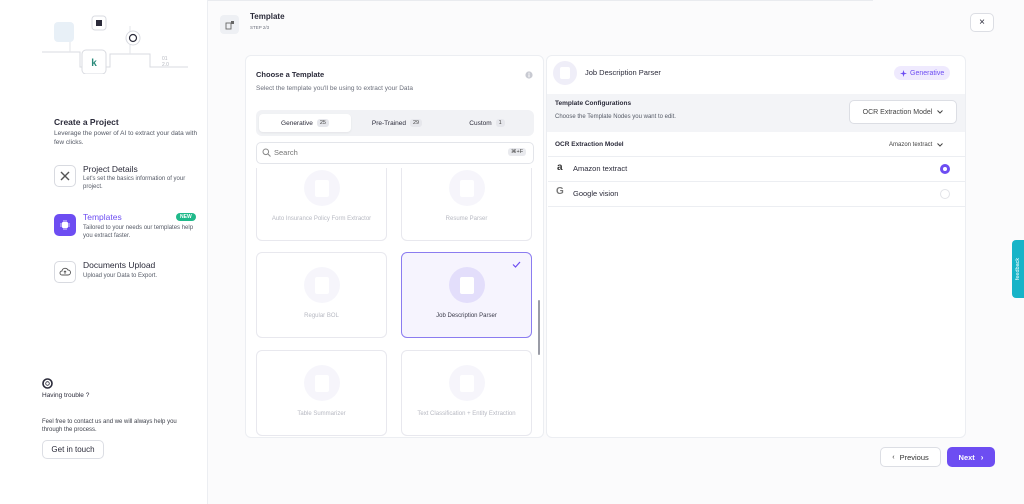 This screenshot has height=504, width=1024. Describe the element at coordinates (65, 272) in the screenshot. I see `cloud-upload-icon` at that location.